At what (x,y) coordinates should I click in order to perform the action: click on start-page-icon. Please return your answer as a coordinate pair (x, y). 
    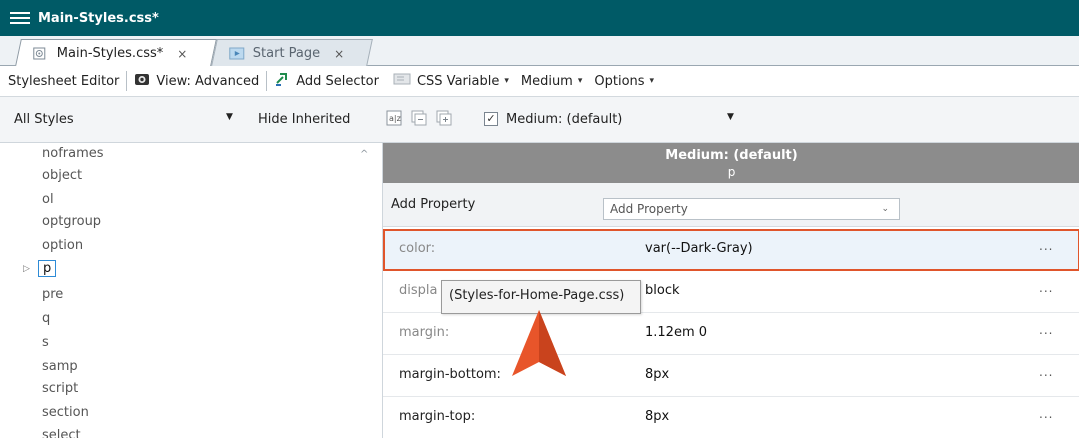
    Looking at the image, I should click on (237, 53).